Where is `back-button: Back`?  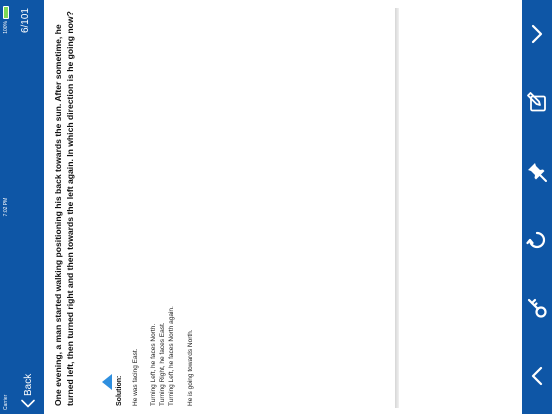
back-button: Back is located at coordinates (28, 391).